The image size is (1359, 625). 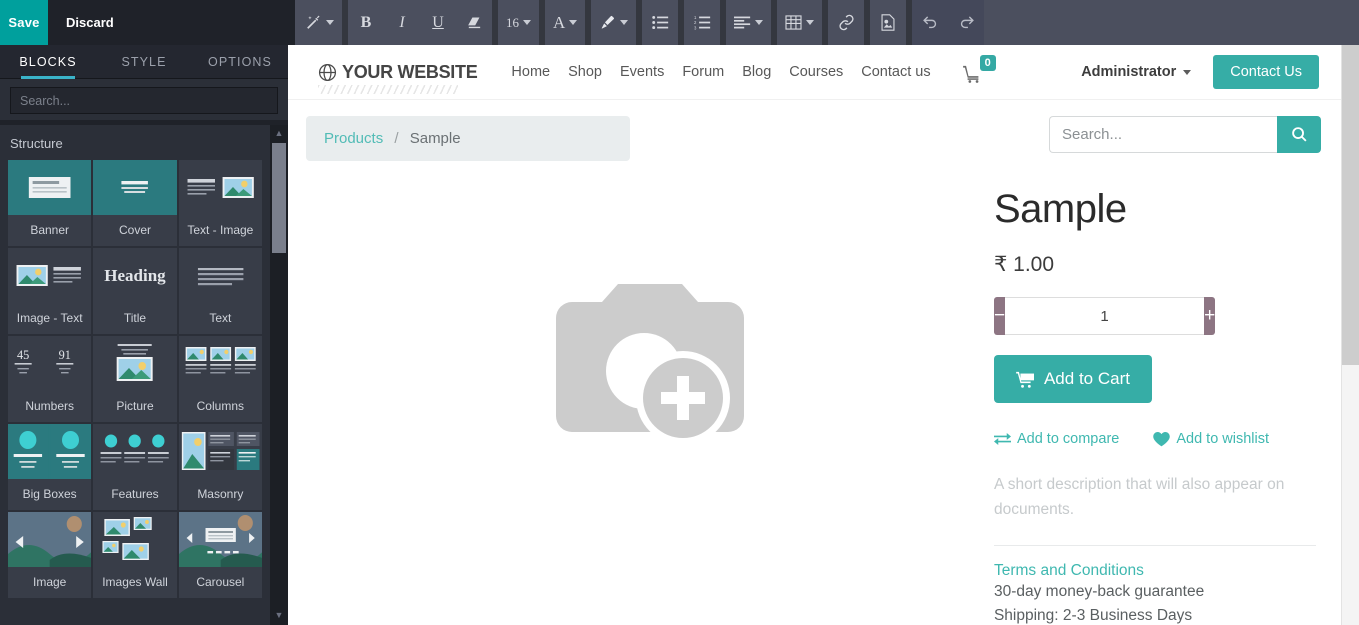 I want to click on block-cover: Cover, so click(x=135, y=203).